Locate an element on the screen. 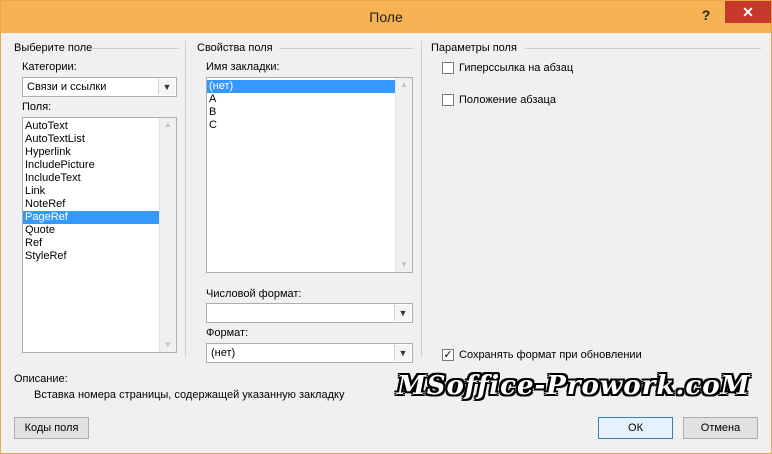  dialog-title: Поле is located at coordinates (386, 17).